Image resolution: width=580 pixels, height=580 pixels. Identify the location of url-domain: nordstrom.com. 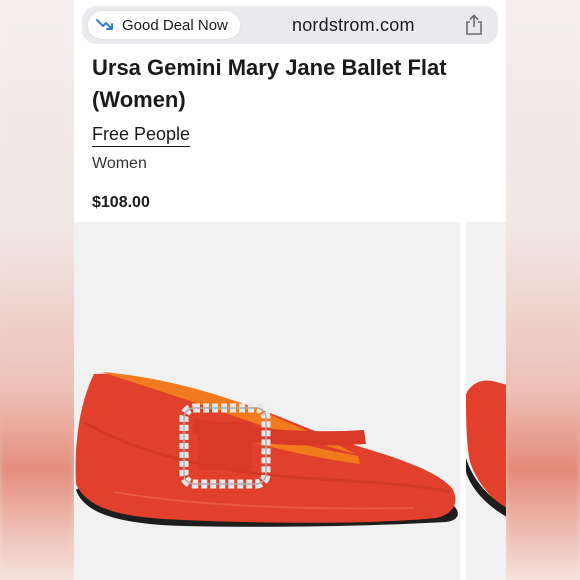
(353, 25).